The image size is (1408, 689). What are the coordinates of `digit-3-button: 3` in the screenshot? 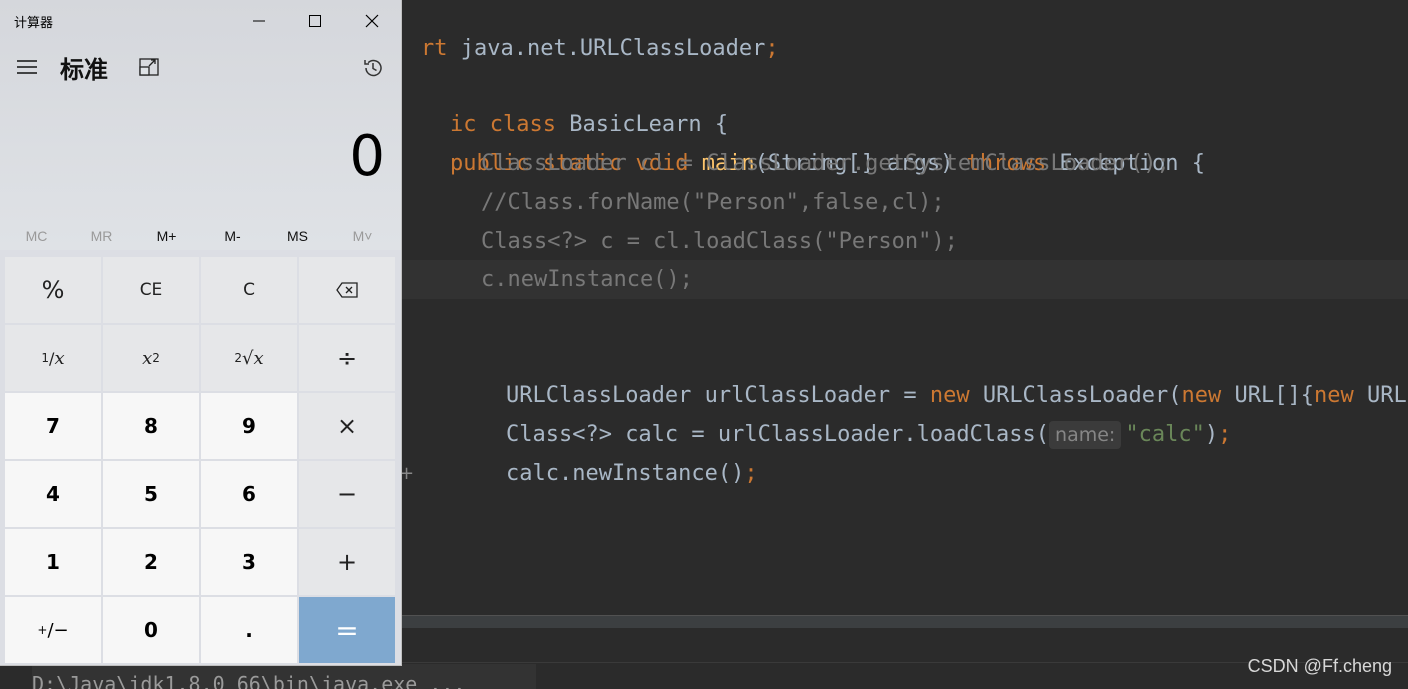 It's located at (249, 562).